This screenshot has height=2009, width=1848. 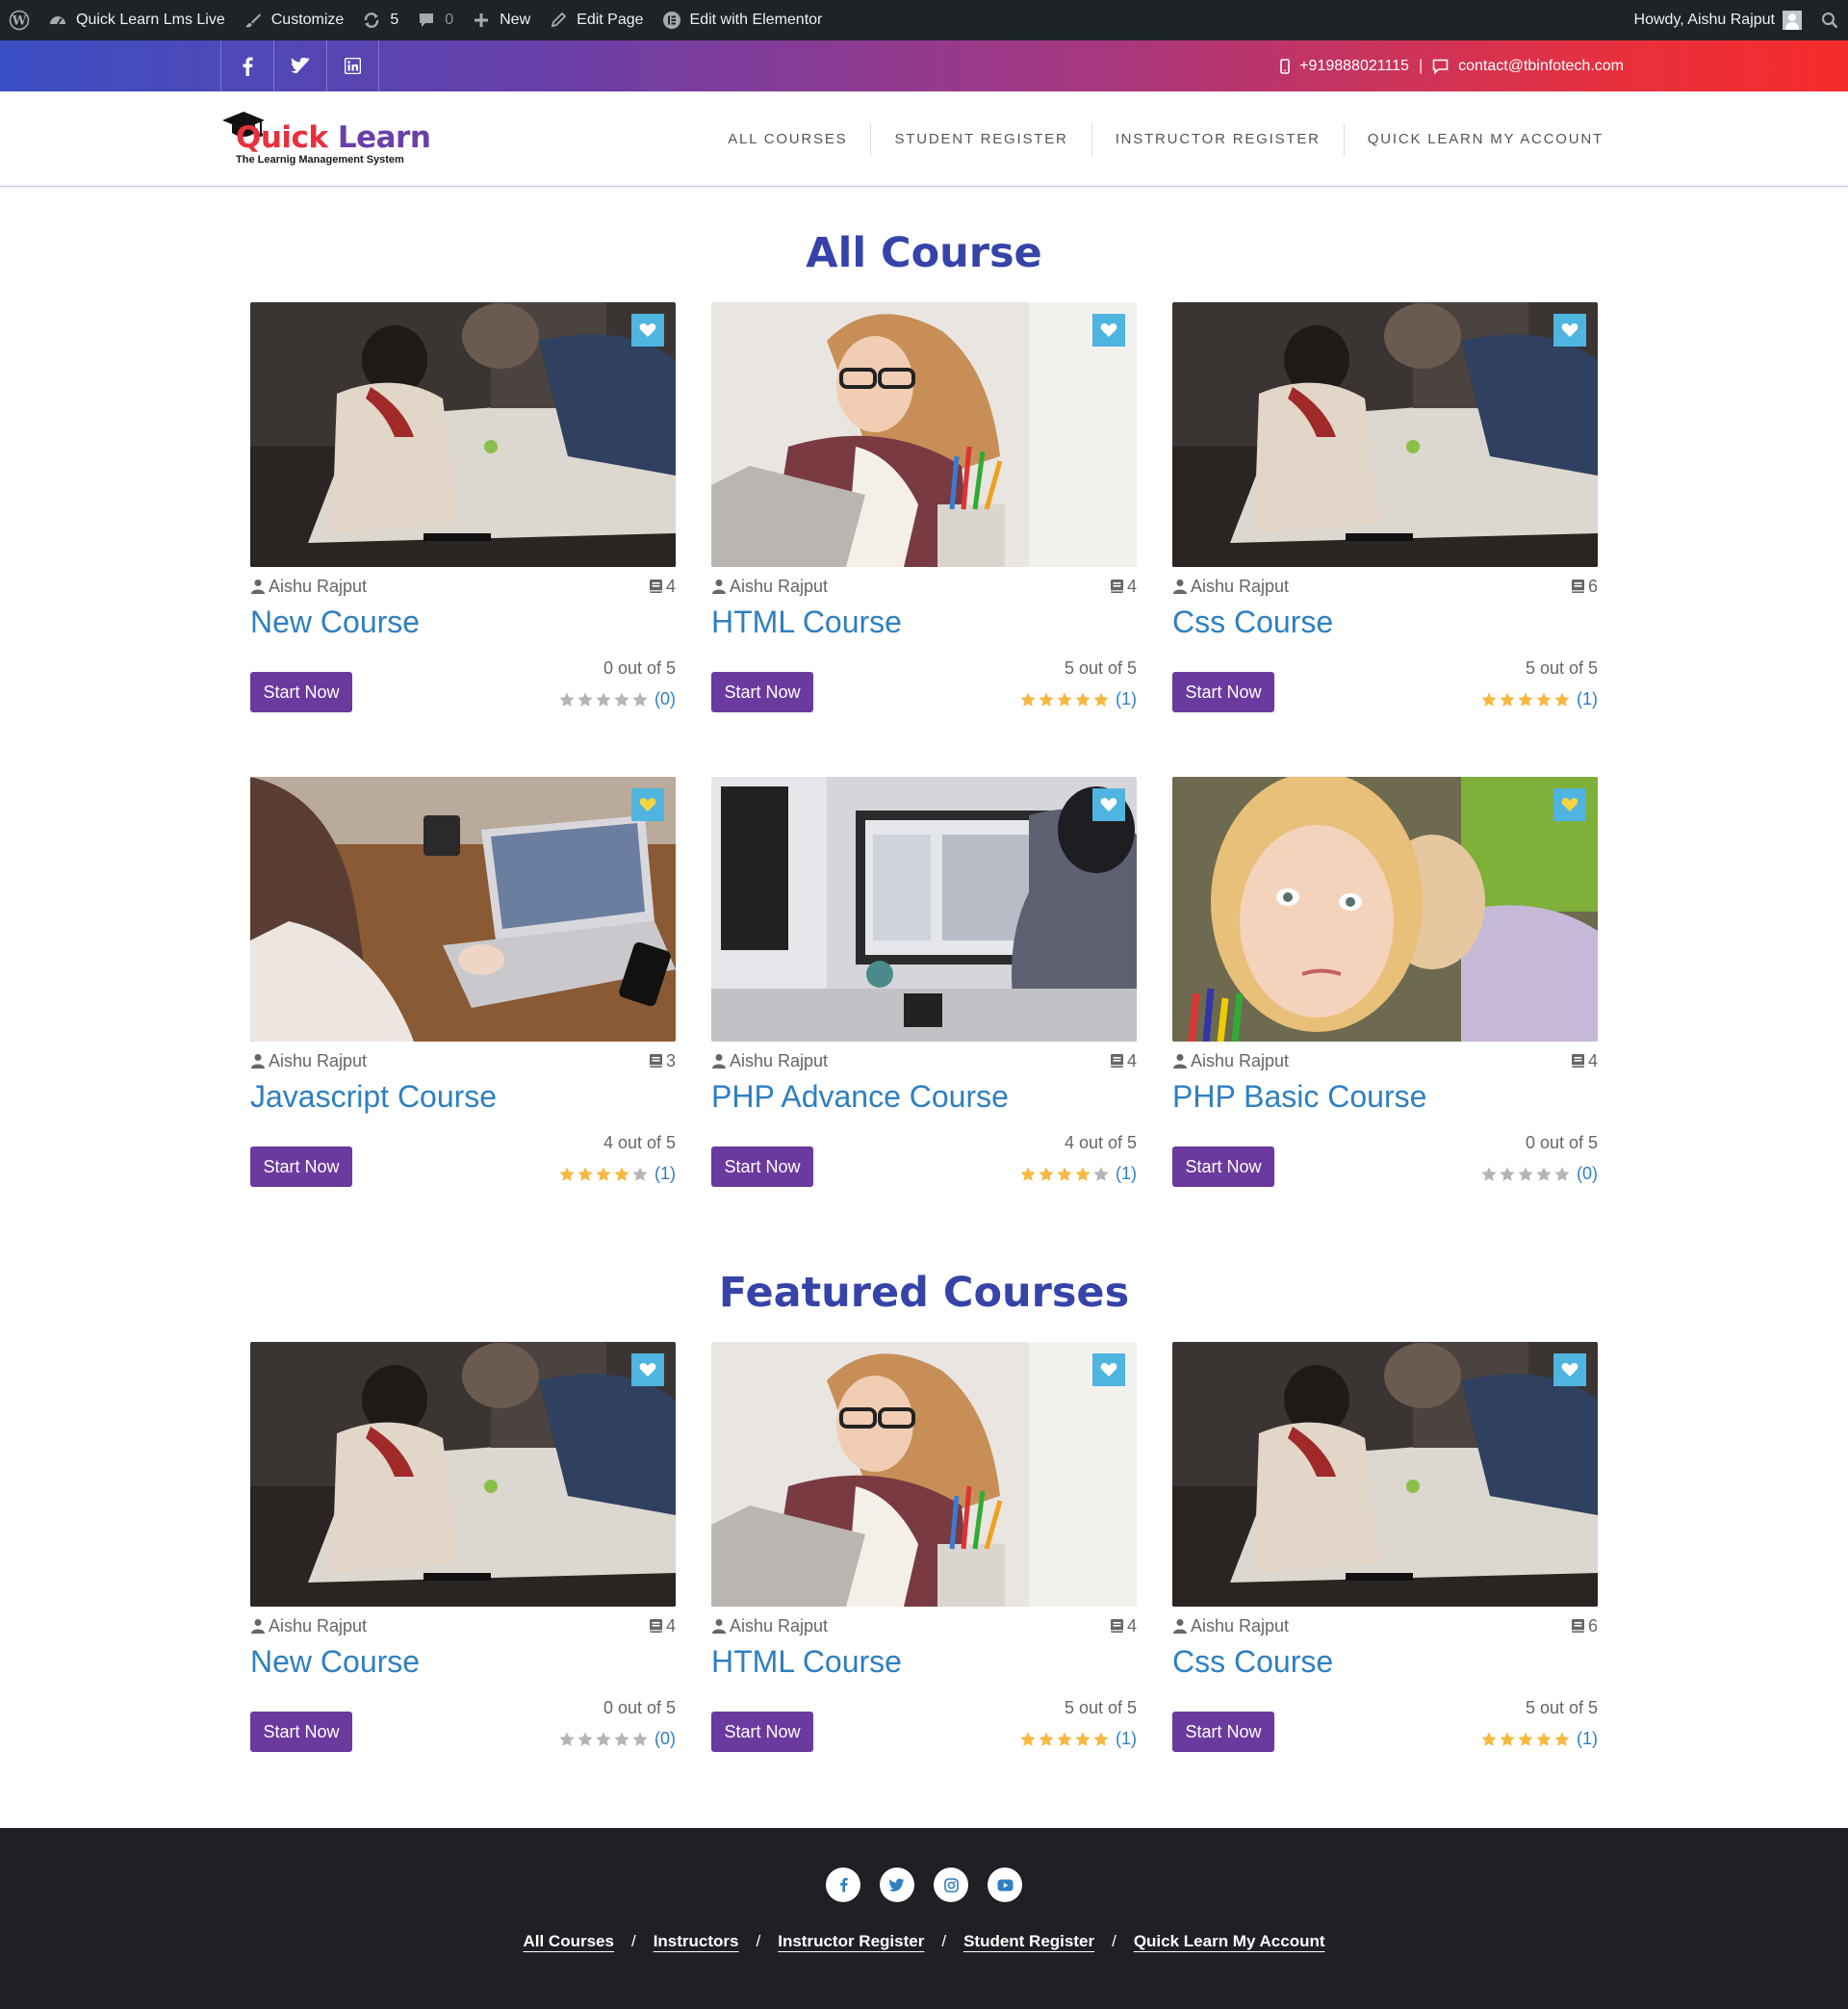 I want to click on footer-link-student-register: Student Register, so click(x=1028, y=1941).